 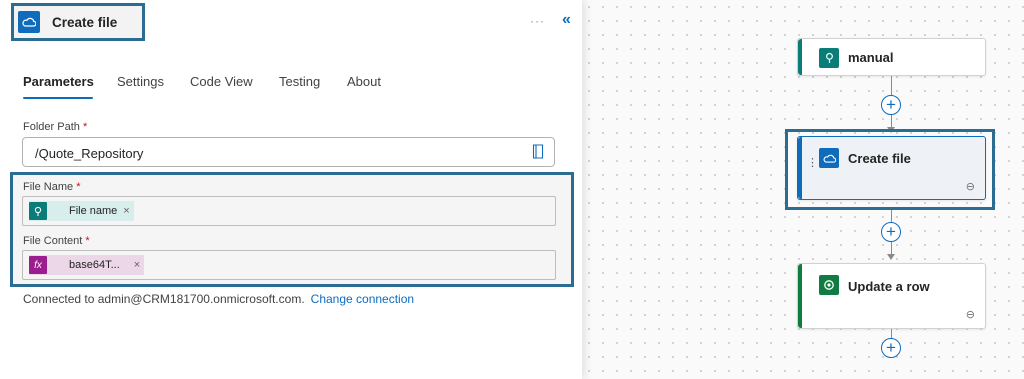 I want to click on node-manual: manual, so click(x=891, y=57).